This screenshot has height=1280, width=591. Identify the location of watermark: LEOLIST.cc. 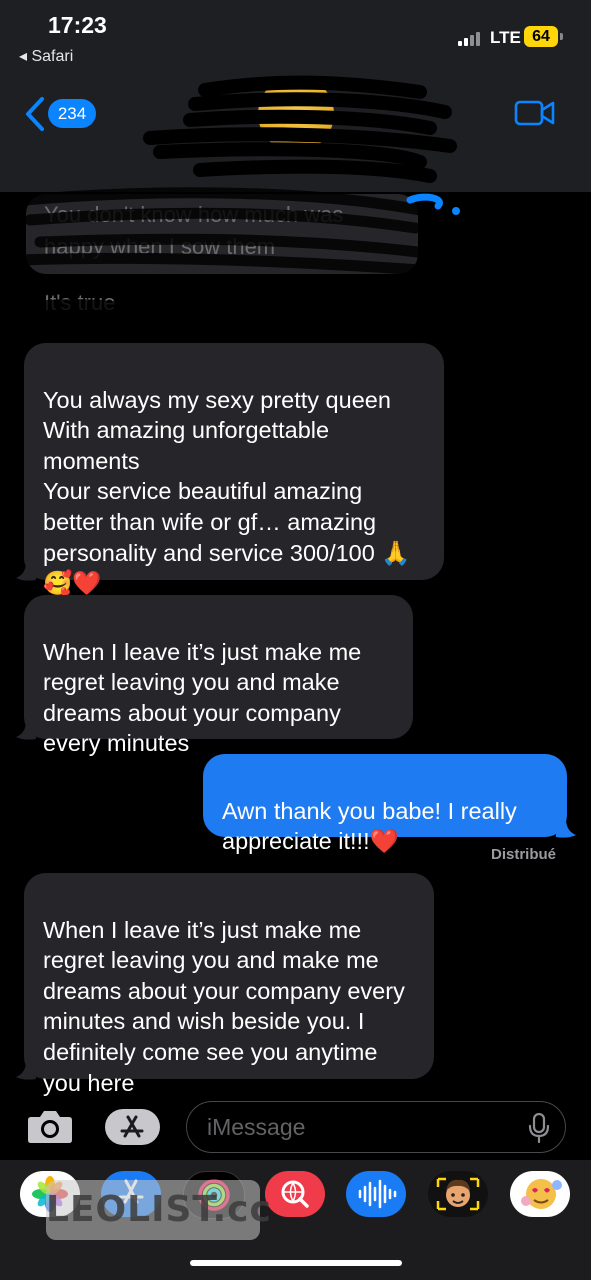
(158, 1210).